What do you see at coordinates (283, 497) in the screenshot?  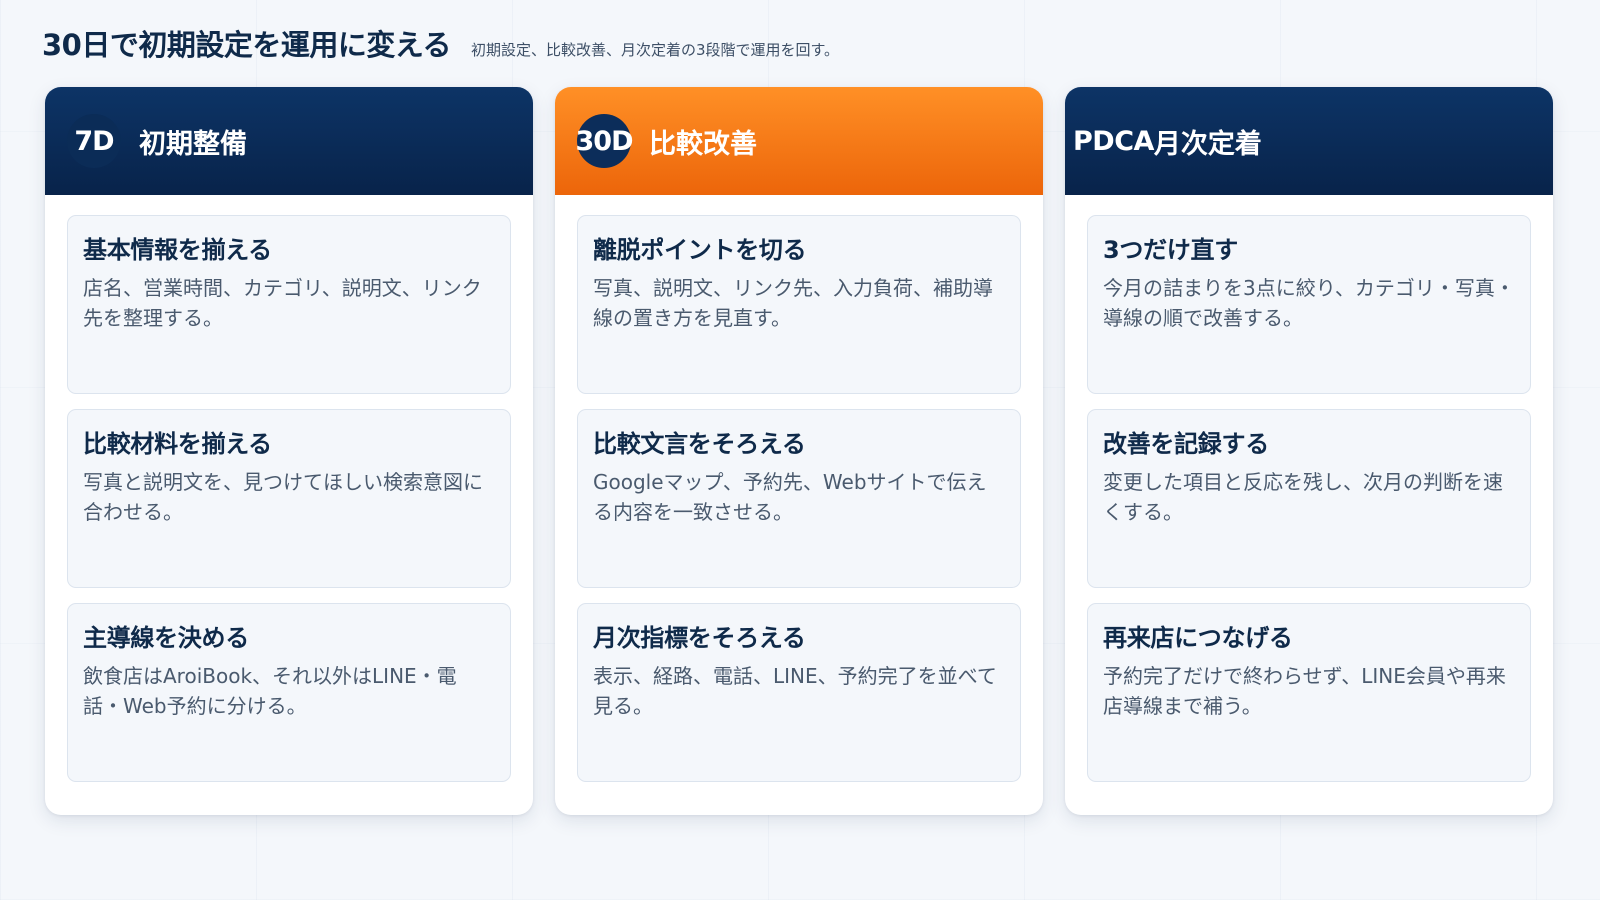 I see `card-text: 写真と説明文を、見つけてほしい検索意図に合わせる。` at bounding box center [283, 497].